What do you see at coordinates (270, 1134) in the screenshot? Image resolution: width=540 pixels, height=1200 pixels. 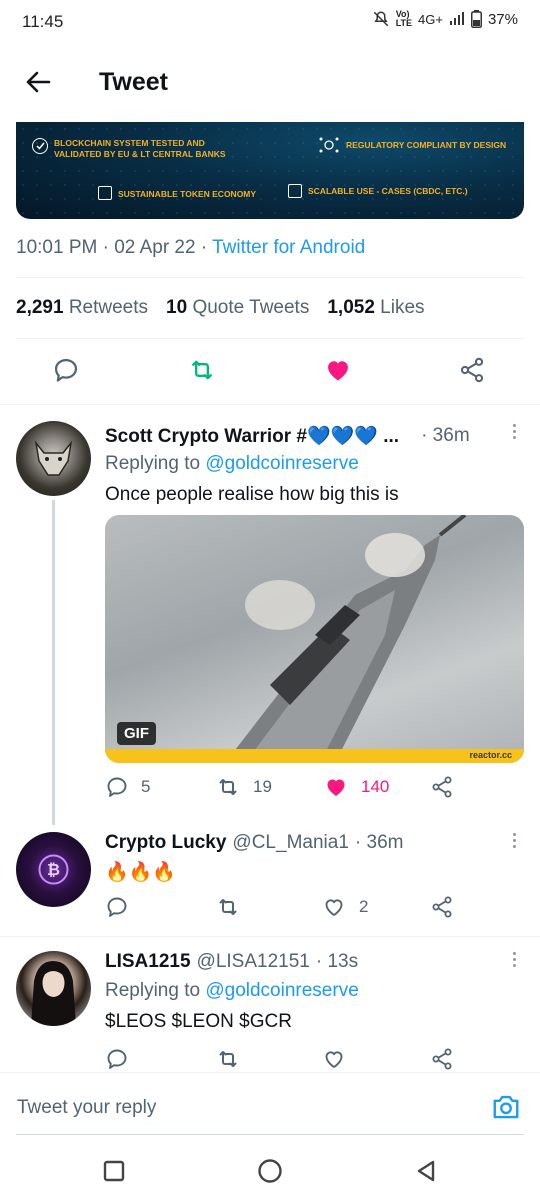 I see `reply-input-underline` at bounding box center [270, 1134].